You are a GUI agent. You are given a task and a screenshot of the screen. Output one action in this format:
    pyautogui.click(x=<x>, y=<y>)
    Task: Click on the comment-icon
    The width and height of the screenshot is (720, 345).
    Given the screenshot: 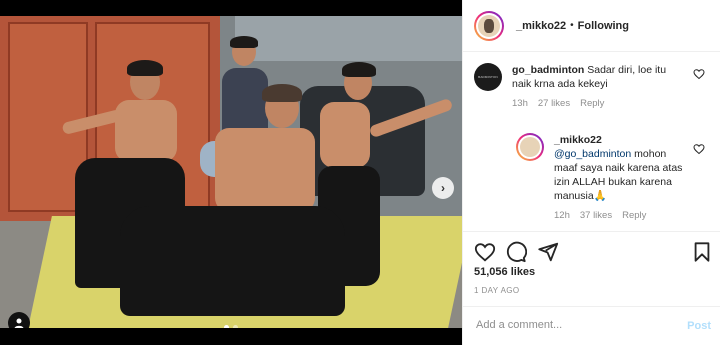 What is the action you would take?
    pyautogui.click(x=516, y=252)
    